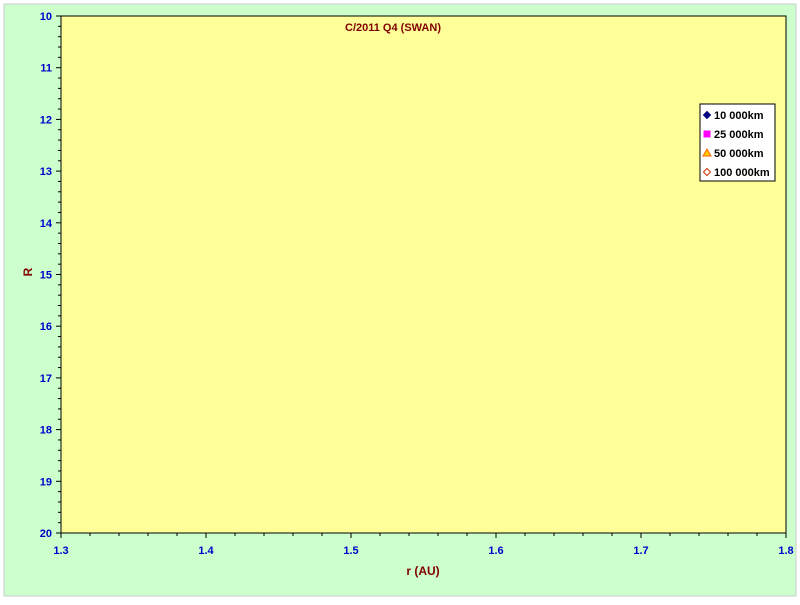 The width and height of the screenshot is (800, 605). I want to click on chart-title: C/2011 Q4 (SWAN), so click(393, 28).